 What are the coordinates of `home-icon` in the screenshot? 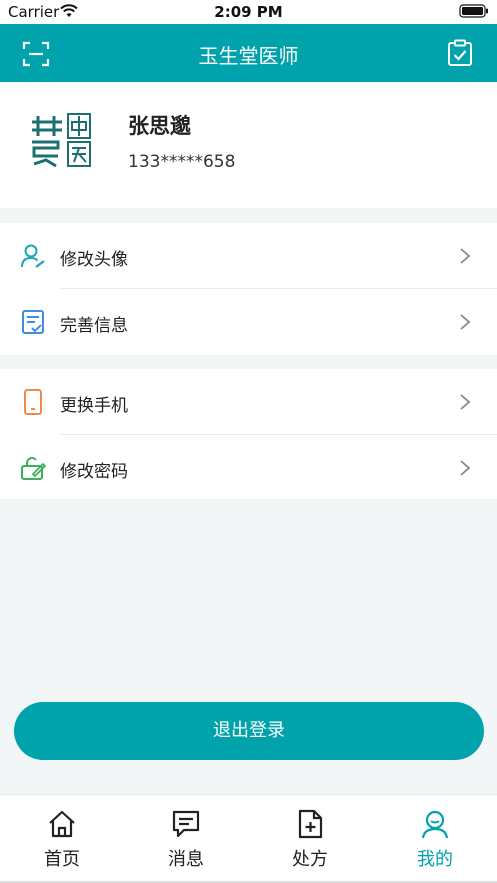 It's located at (62, 824).